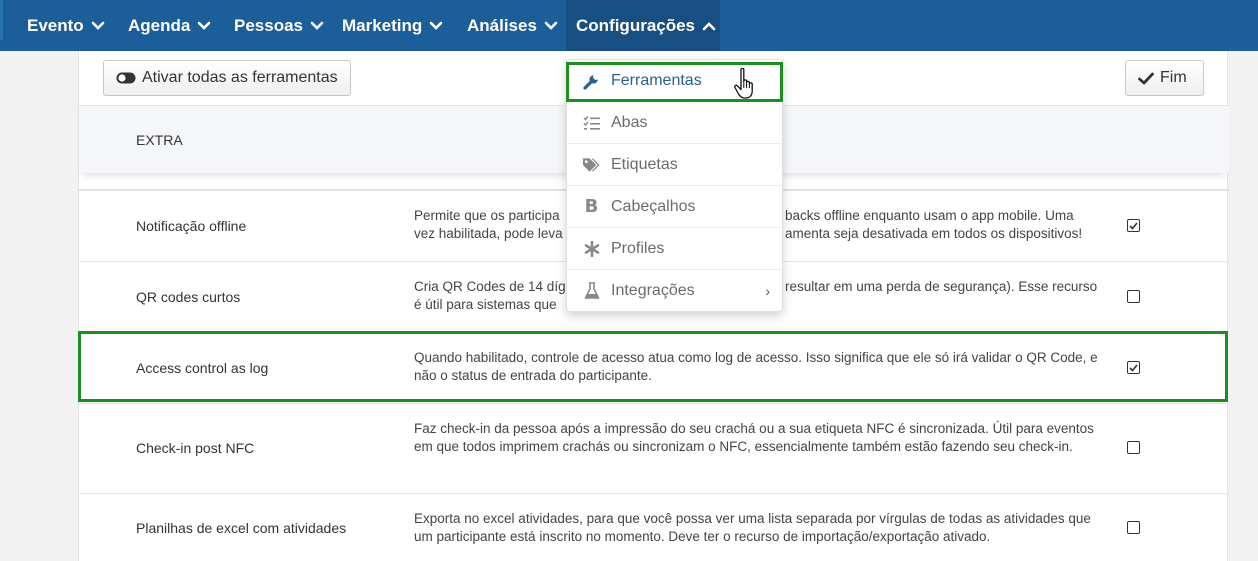  I want to click on tool-name: Planilhas de excel com atividades, so click(241, 528).